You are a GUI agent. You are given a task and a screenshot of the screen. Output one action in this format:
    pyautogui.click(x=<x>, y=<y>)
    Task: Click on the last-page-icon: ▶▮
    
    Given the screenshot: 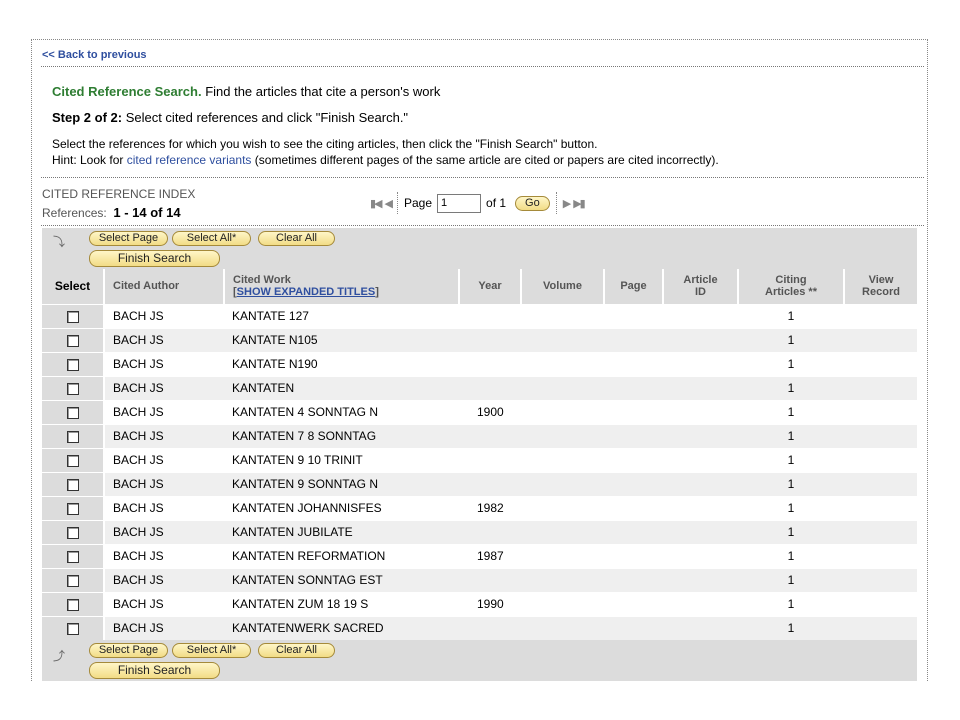 What is the action you would take?
    pyautogui.click(x=579, y=203)
    